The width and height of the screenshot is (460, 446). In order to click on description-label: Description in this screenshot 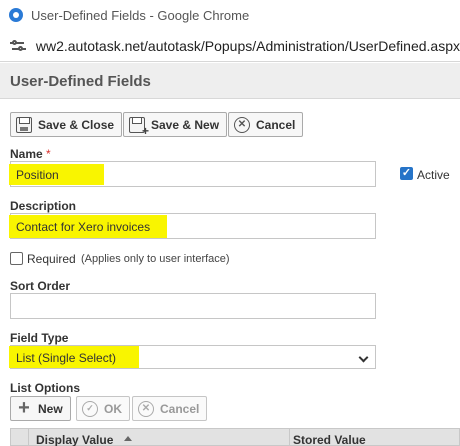, I will do `click(43, 206)`.